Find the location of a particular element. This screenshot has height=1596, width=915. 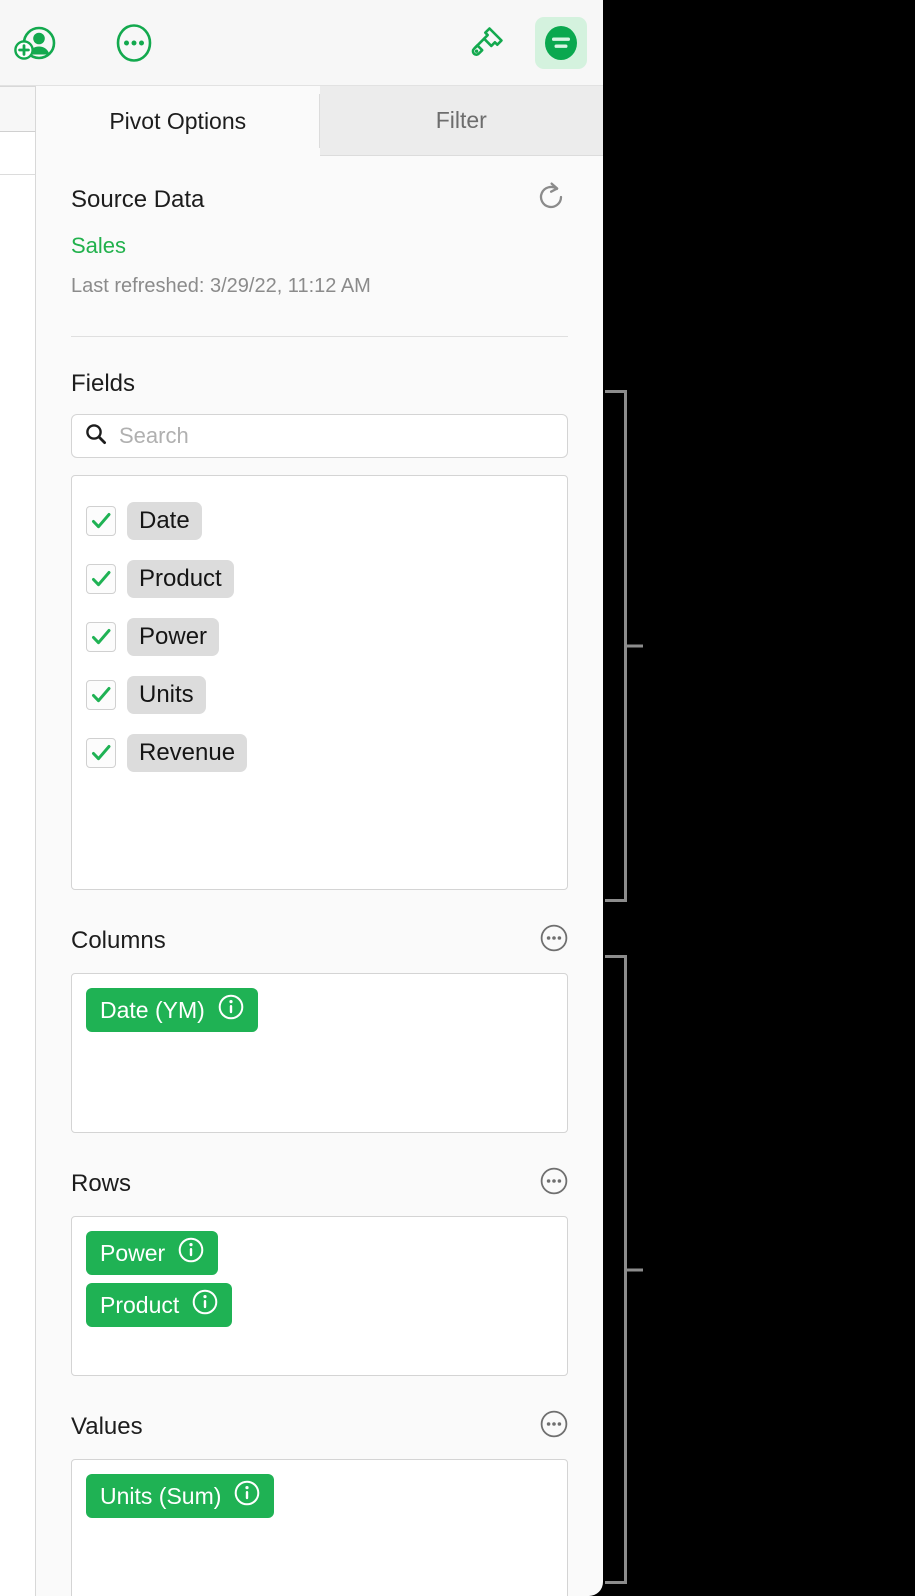

field-checkbox-units is located at coordinates (101, 695).